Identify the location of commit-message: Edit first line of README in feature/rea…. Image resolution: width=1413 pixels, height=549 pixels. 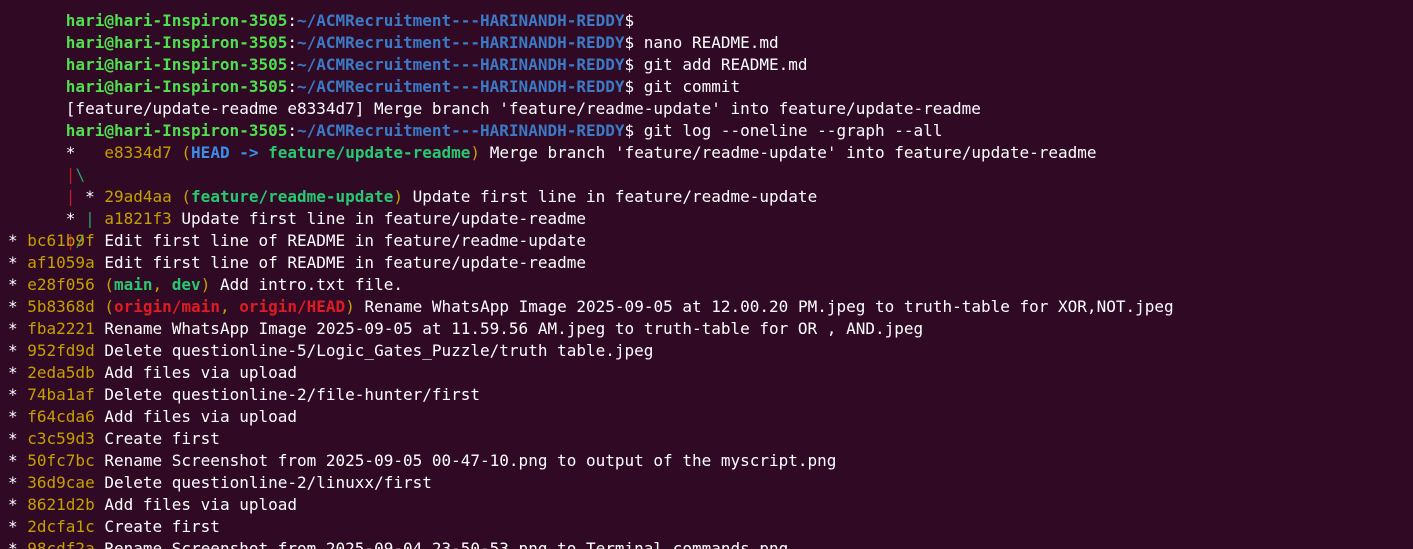
(345, 240).